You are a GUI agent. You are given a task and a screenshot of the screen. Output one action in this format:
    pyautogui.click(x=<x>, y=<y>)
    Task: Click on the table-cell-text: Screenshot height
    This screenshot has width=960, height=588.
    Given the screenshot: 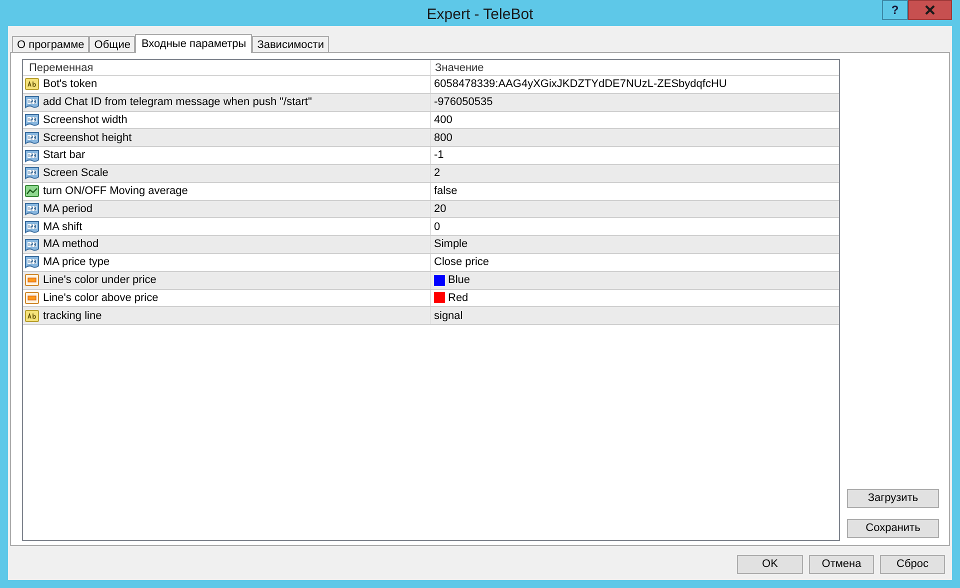 What is the action you would take?
    pyautogui.click(x=87, y=138)
    